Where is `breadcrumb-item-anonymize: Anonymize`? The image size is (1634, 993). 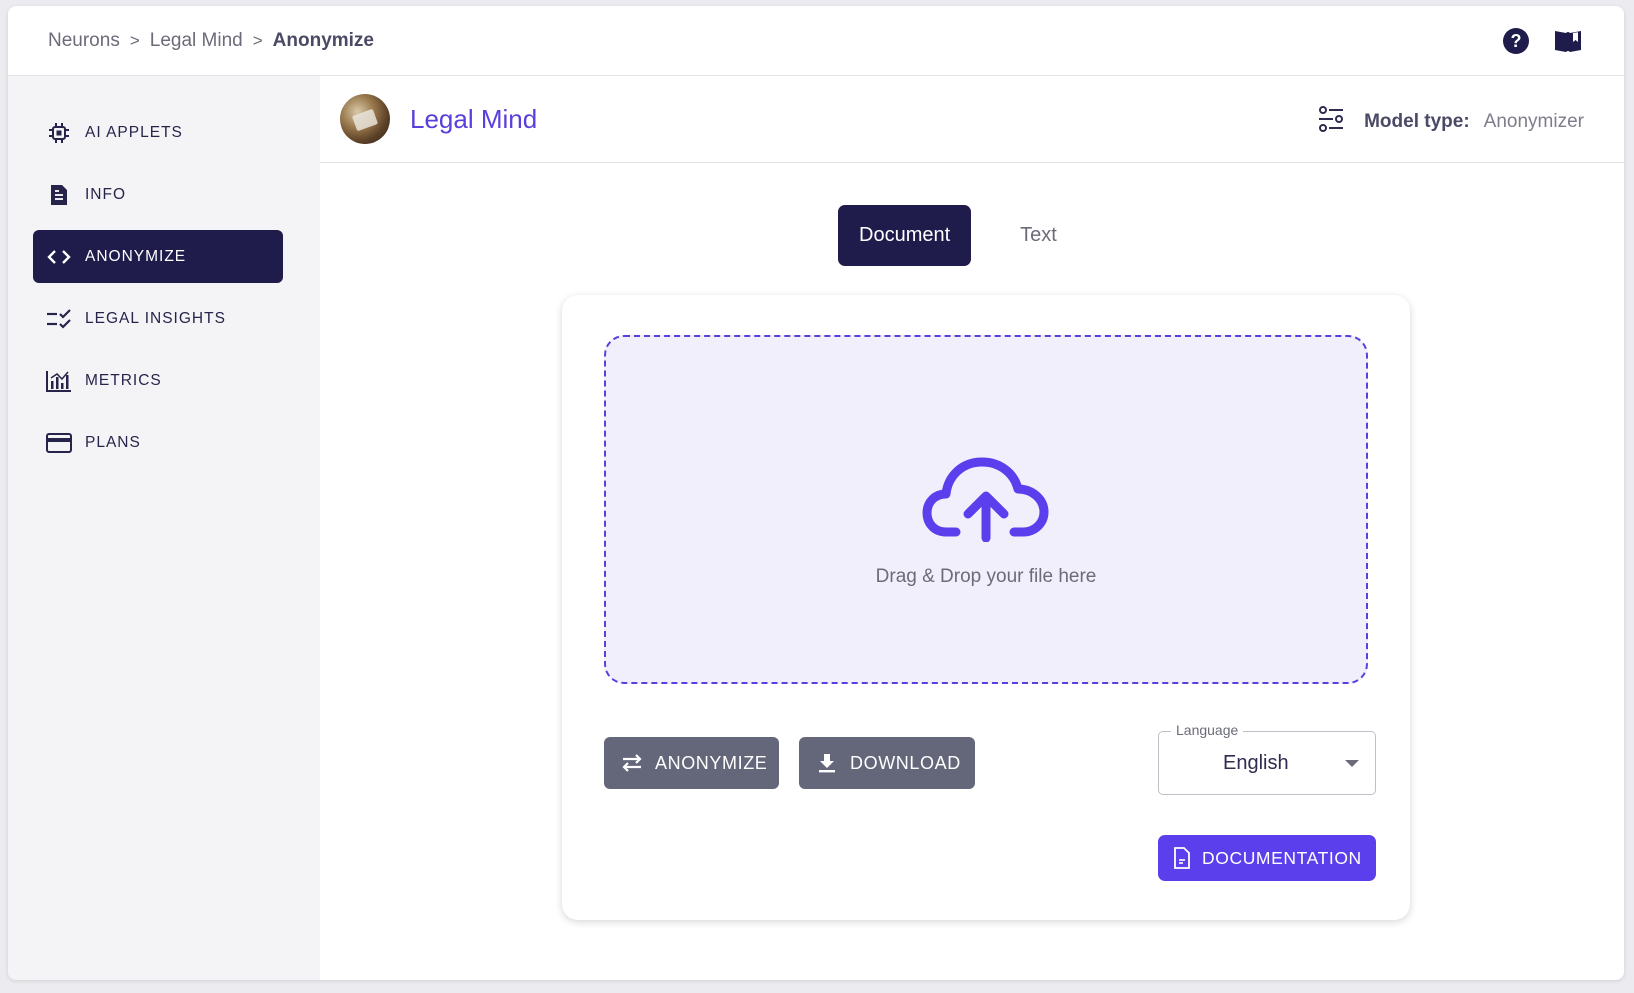
breadcrumb-item-anonymize: Anonymize is located at coordinates (323, 40).